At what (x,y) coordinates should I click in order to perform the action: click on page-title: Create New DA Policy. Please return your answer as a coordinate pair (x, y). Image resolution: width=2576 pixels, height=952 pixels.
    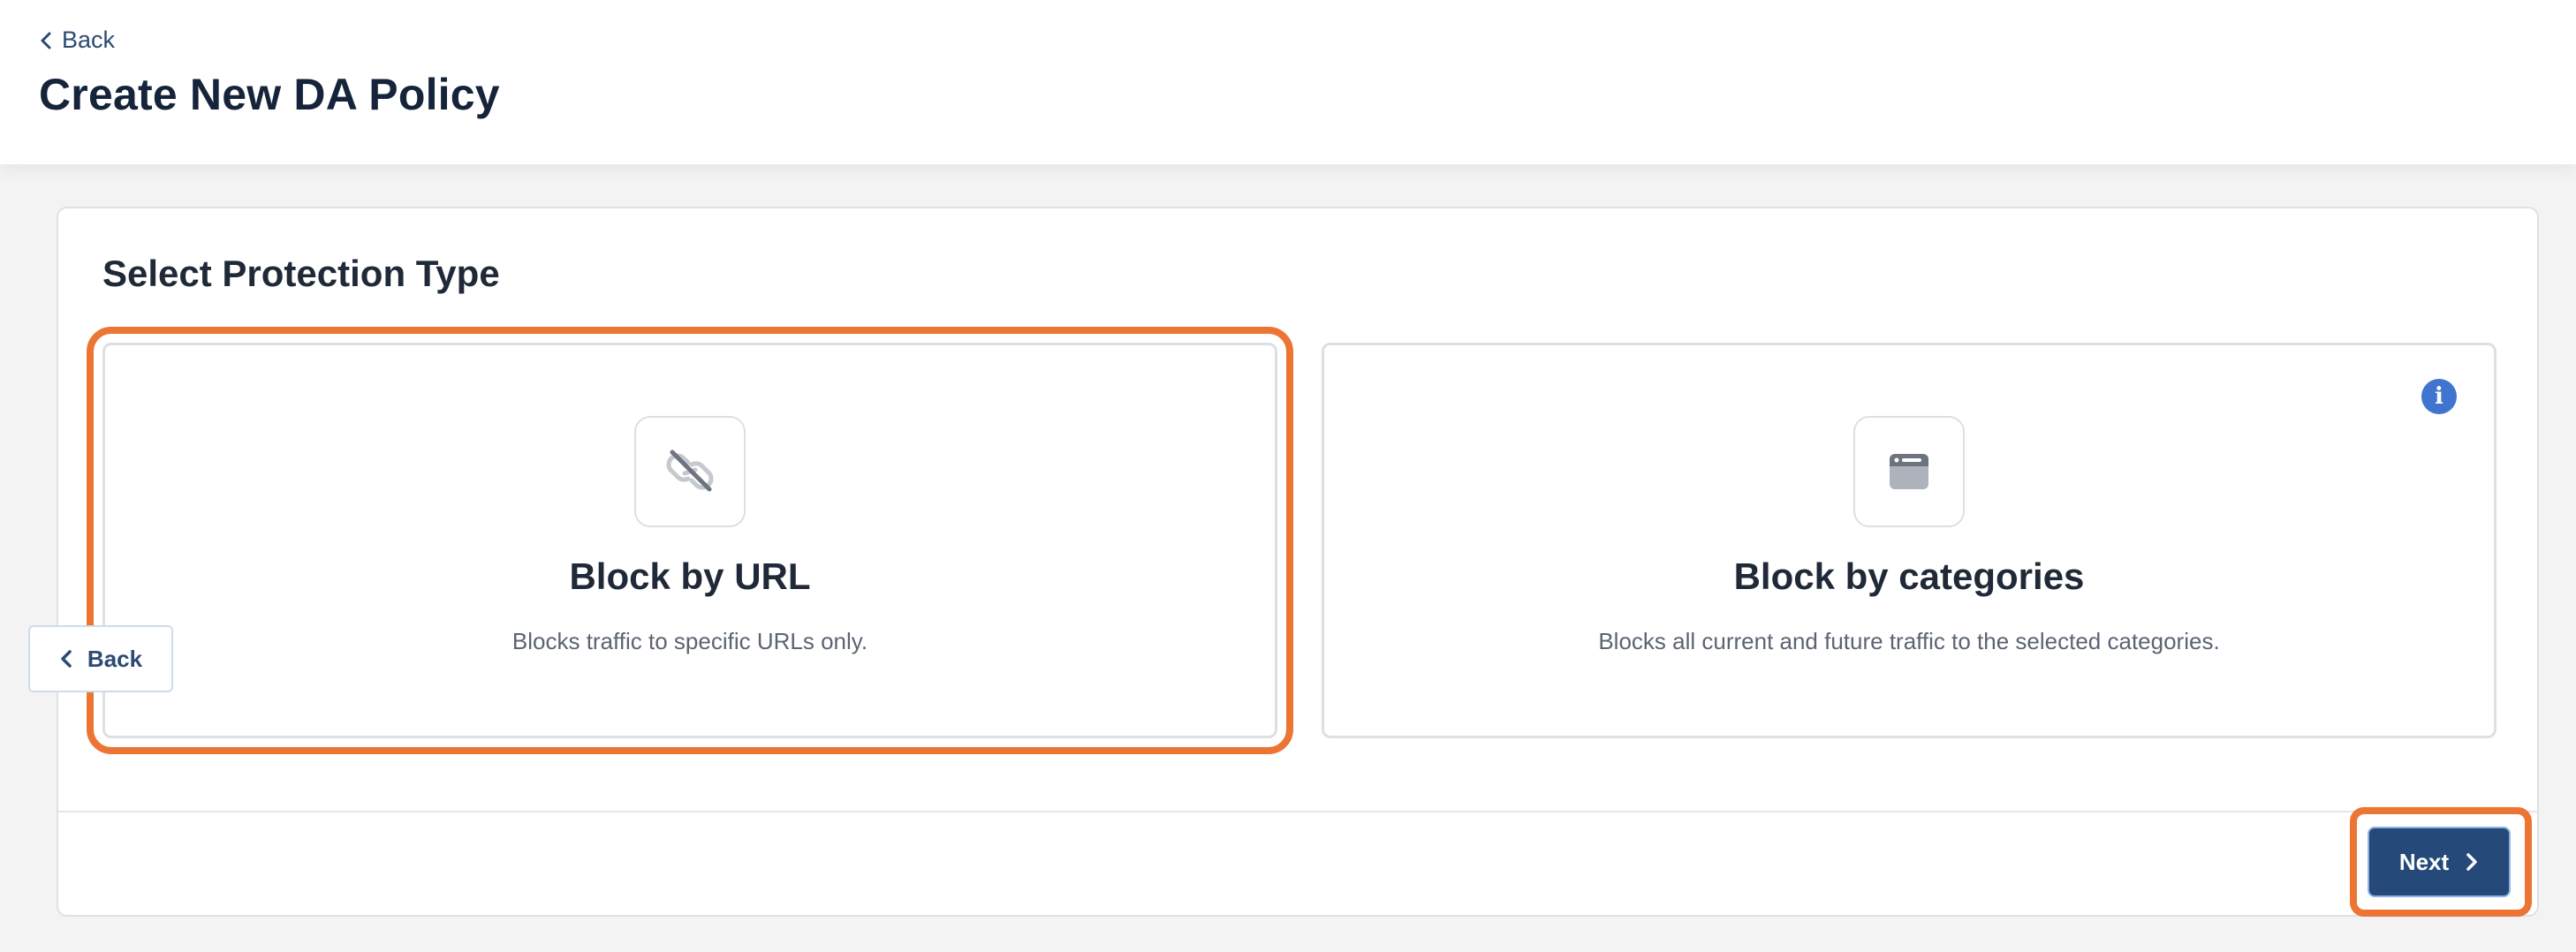
    Looking at the image, I should click on (269, 94).